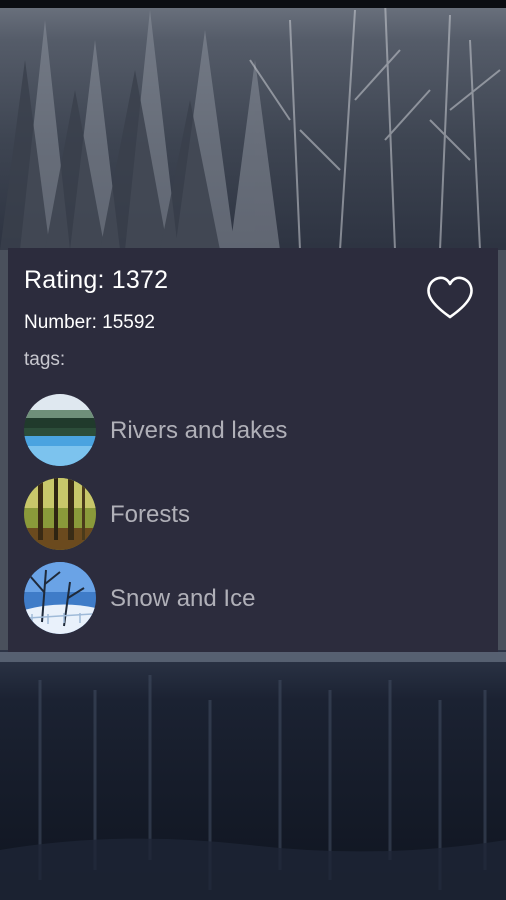  I want to click on heart-outline-icon, so click(450, 297).